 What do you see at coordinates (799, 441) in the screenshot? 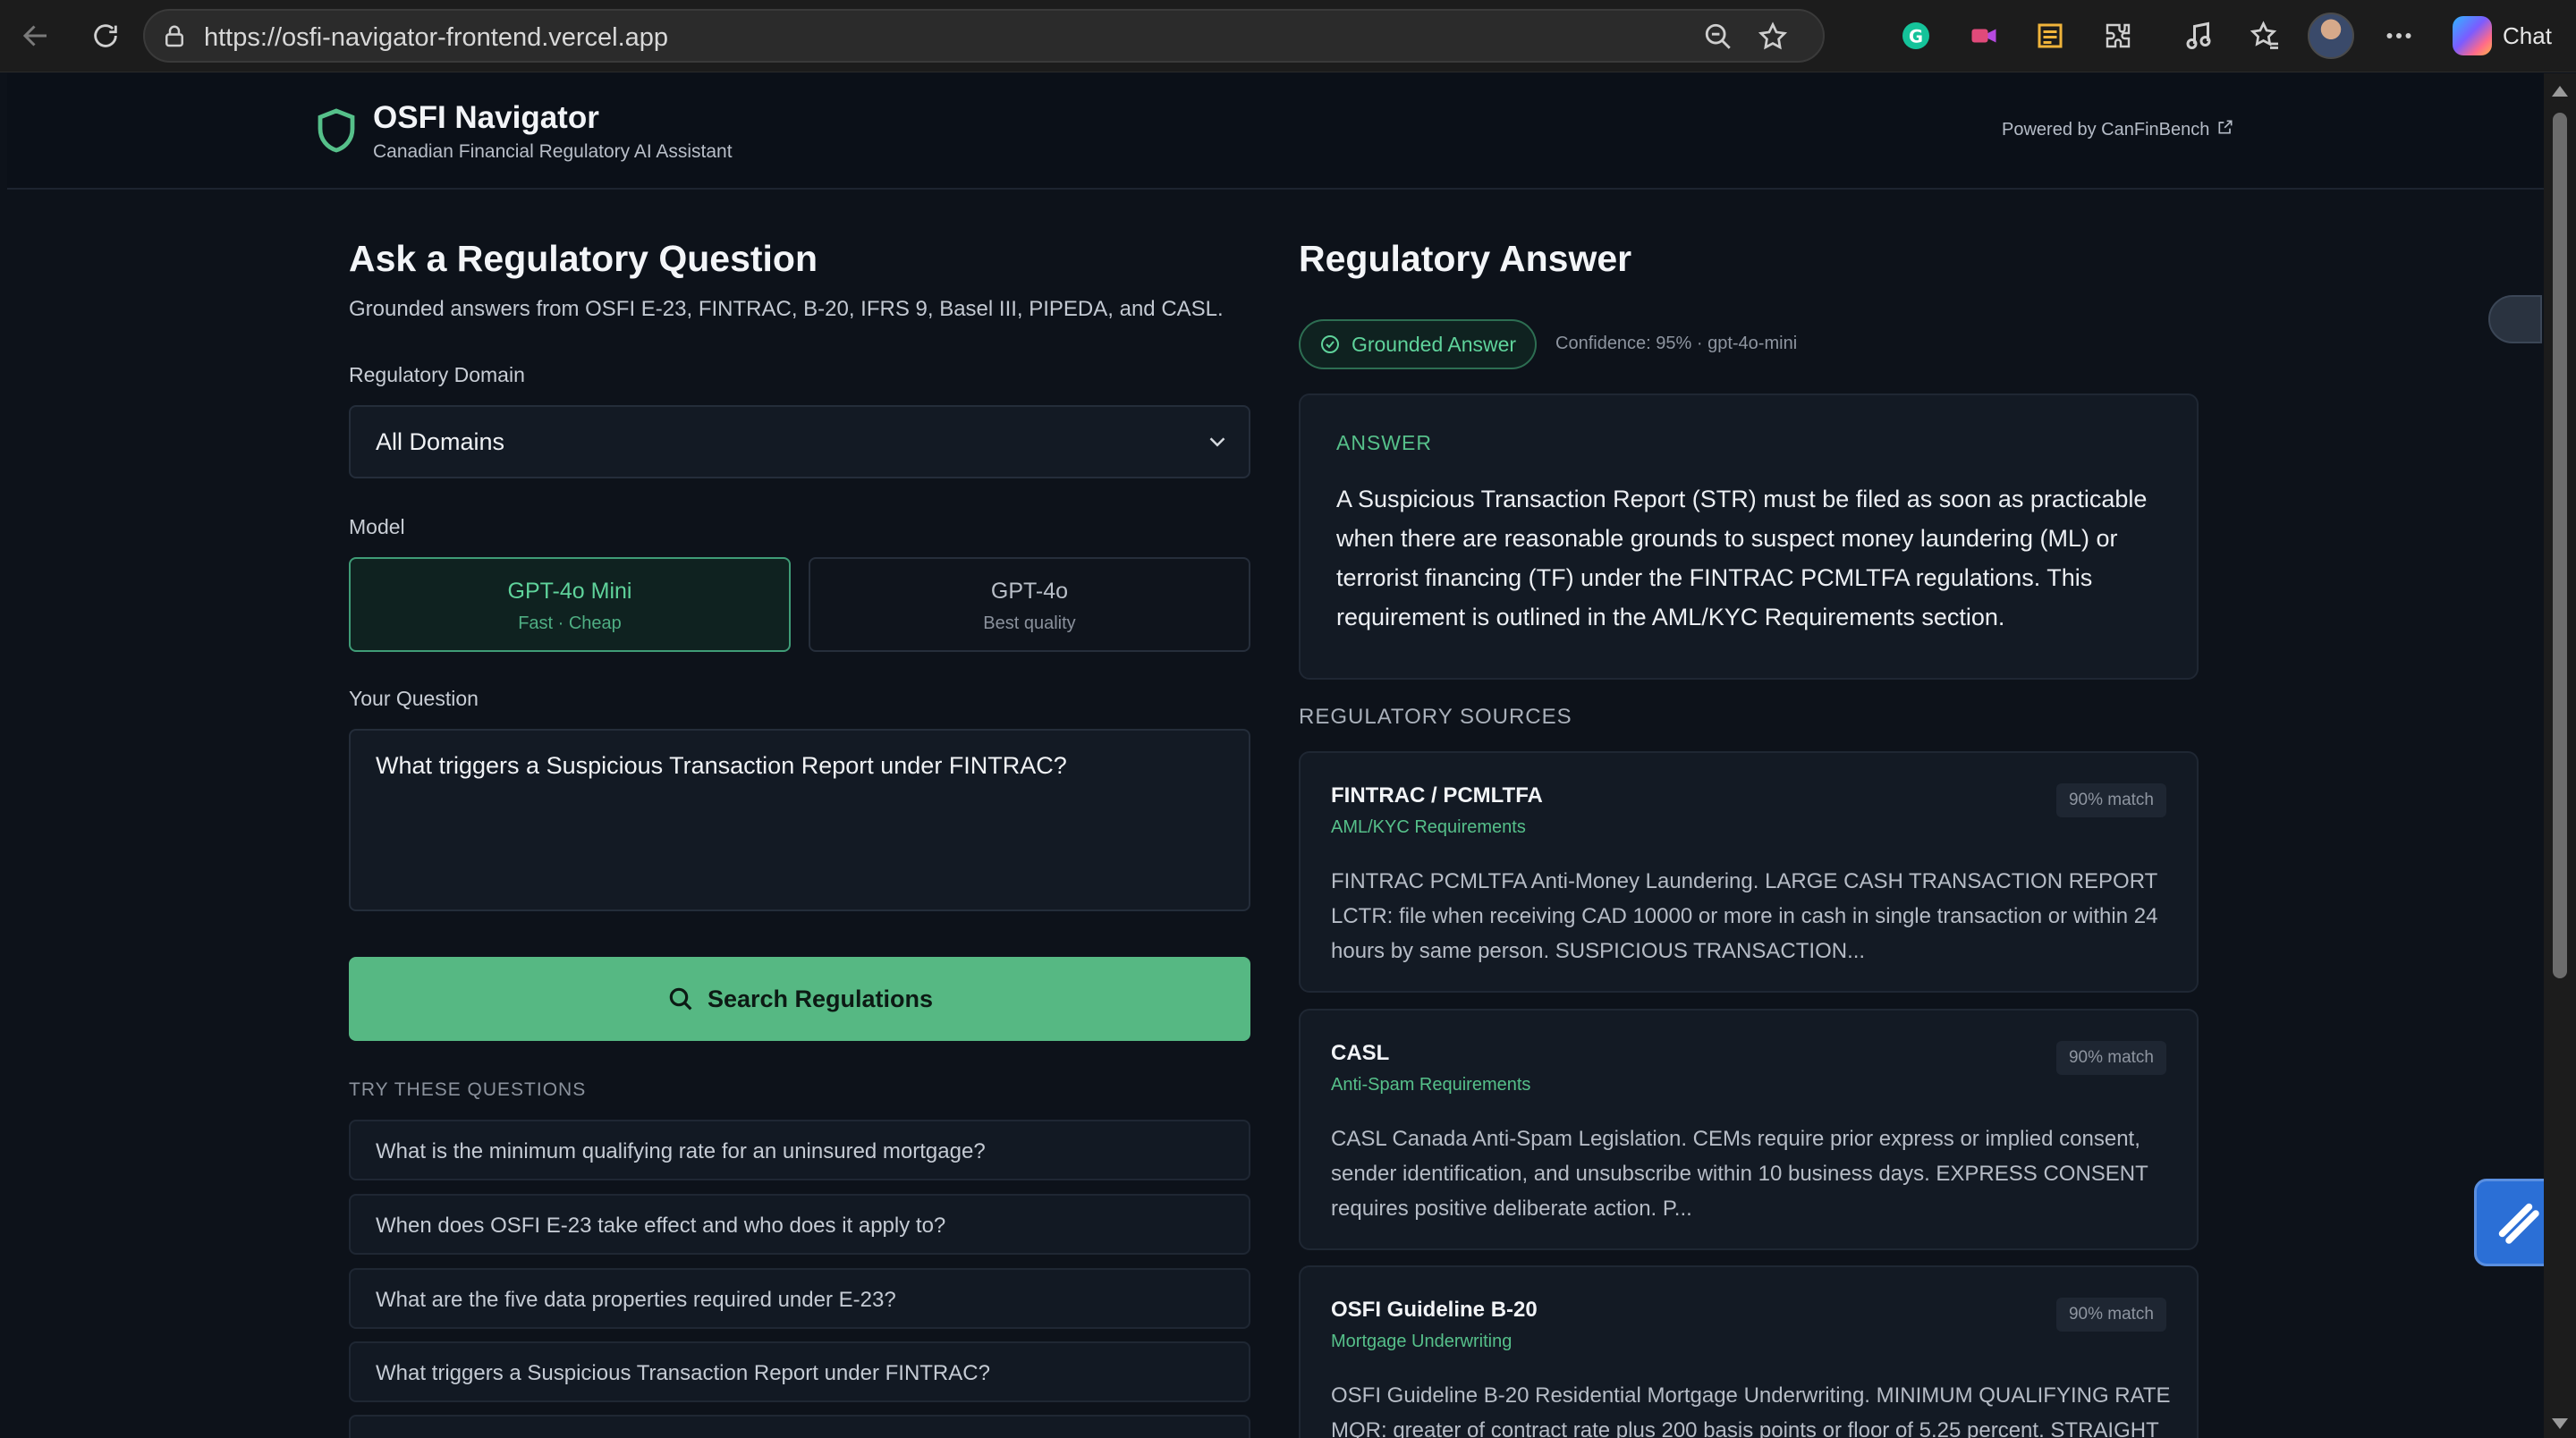
I see `domain-select: All Domains` at bounding box center [799, 441].